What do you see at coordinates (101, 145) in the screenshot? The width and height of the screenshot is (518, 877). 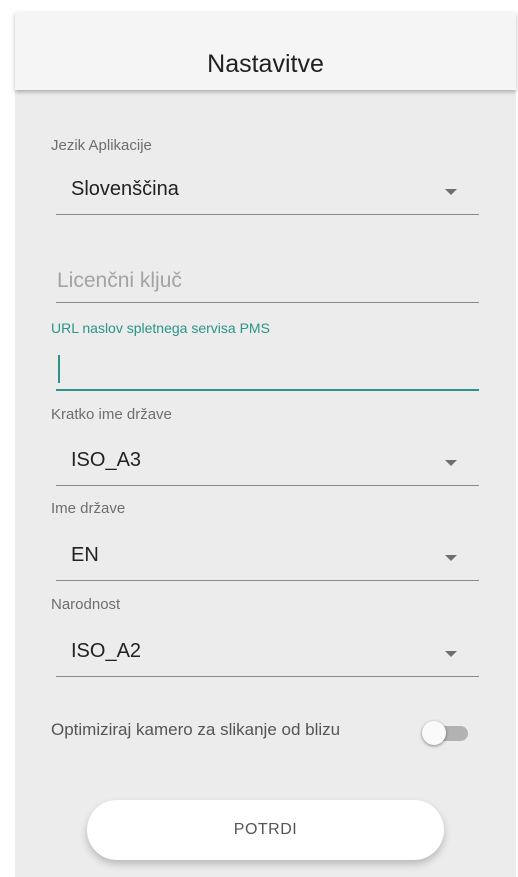 I see `language-label: Jezik Aplikacije` at bounding box center [101, 145].